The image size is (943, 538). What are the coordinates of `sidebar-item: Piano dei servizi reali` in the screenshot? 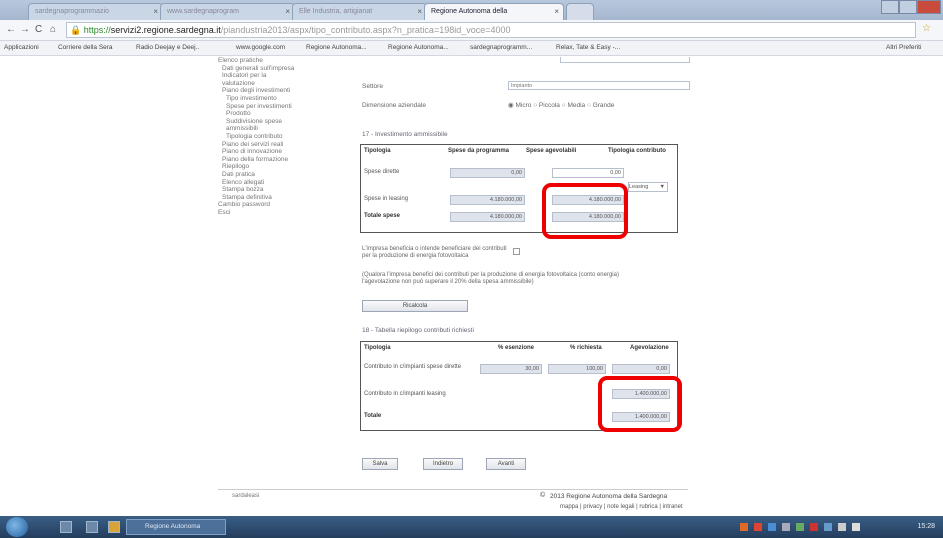 It's located at (283, 145).